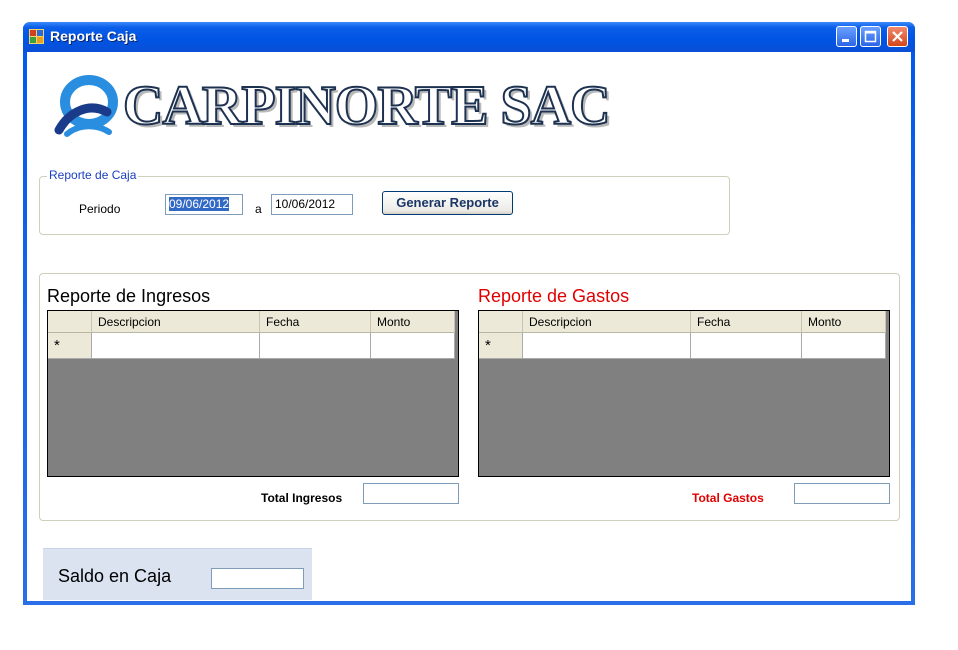 This screenshot has height=650, width=958. I want to click on maximize-icon, so click(870, 36).